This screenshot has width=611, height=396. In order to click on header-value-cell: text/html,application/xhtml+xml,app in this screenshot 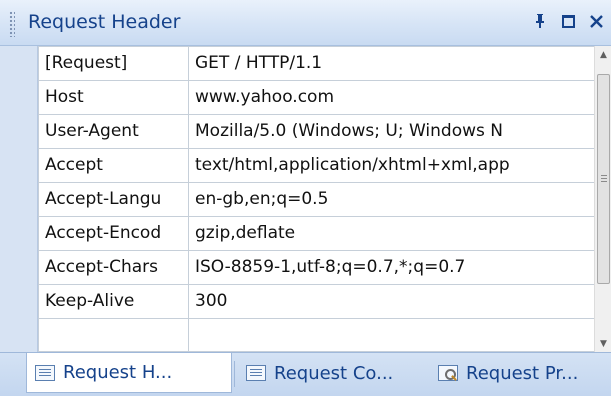, I will do `click(391, 165)`.